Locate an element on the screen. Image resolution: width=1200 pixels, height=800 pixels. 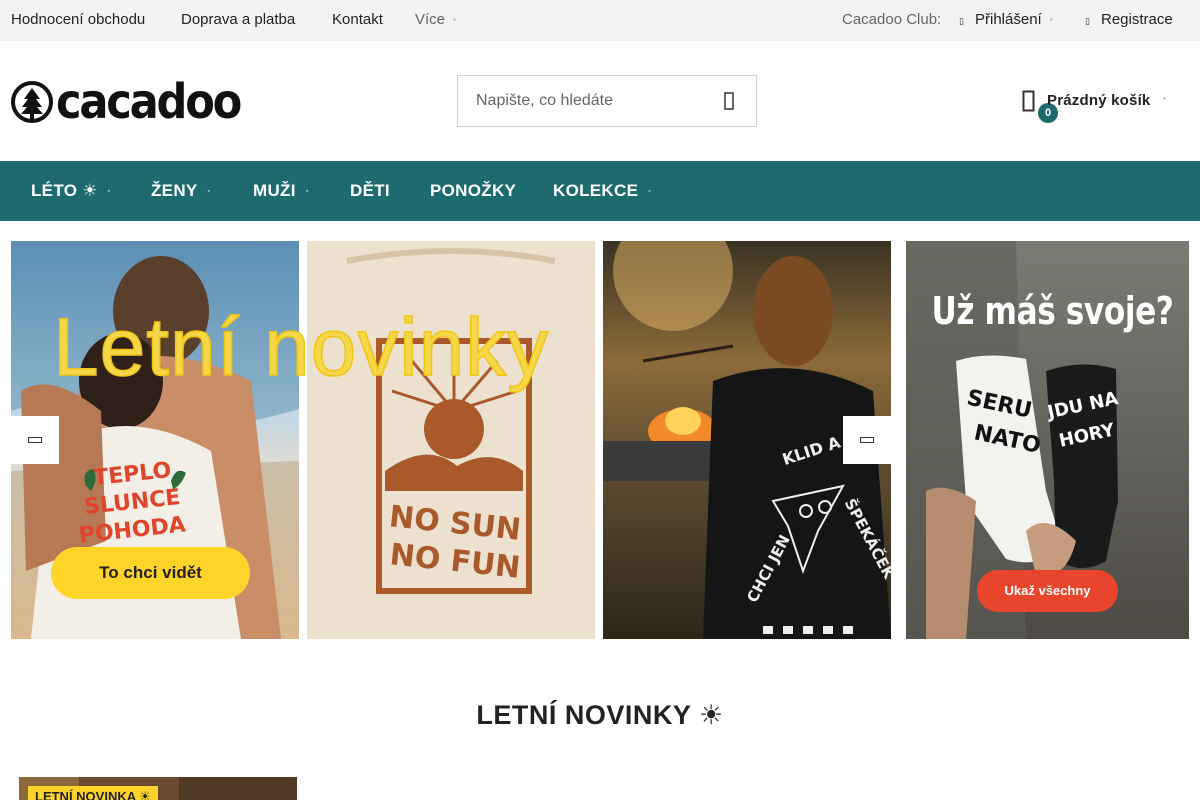
nav-label: DĚTI is located at coordinates (370, 190).